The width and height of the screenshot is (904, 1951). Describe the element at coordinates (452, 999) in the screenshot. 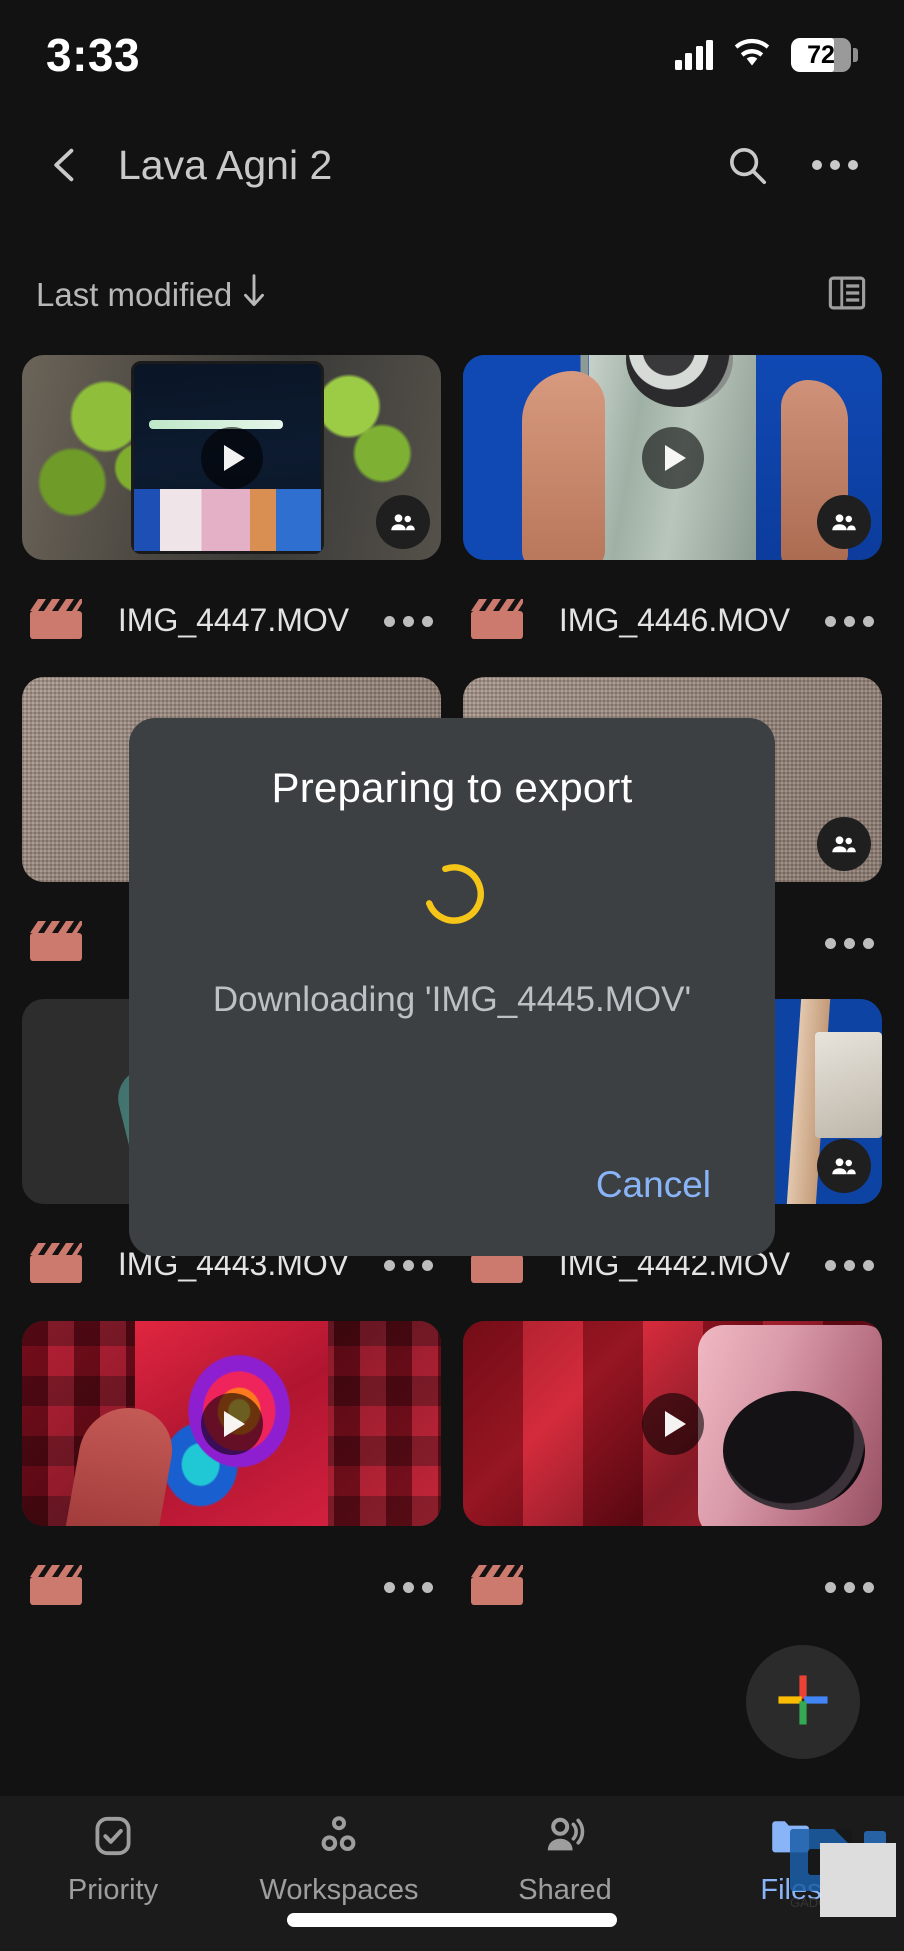

I see `dialog-message: Downloading 'IMG_4445.MOV'` at that location.